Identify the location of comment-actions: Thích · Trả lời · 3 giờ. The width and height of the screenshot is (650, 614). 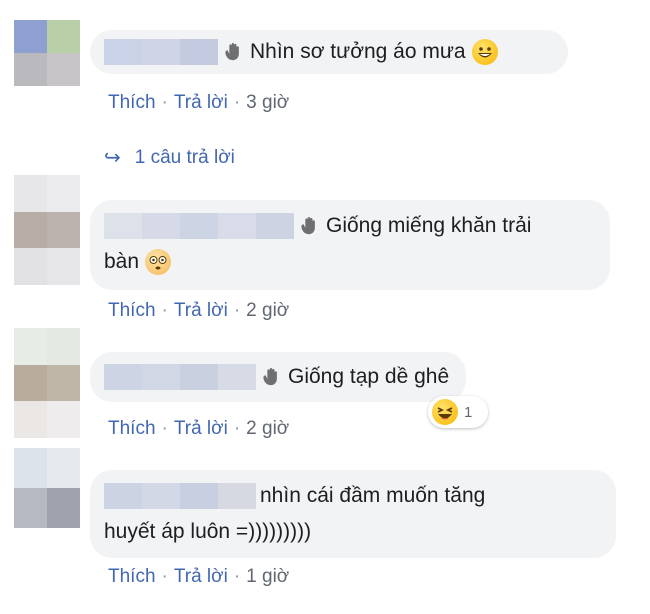
(198, 103).